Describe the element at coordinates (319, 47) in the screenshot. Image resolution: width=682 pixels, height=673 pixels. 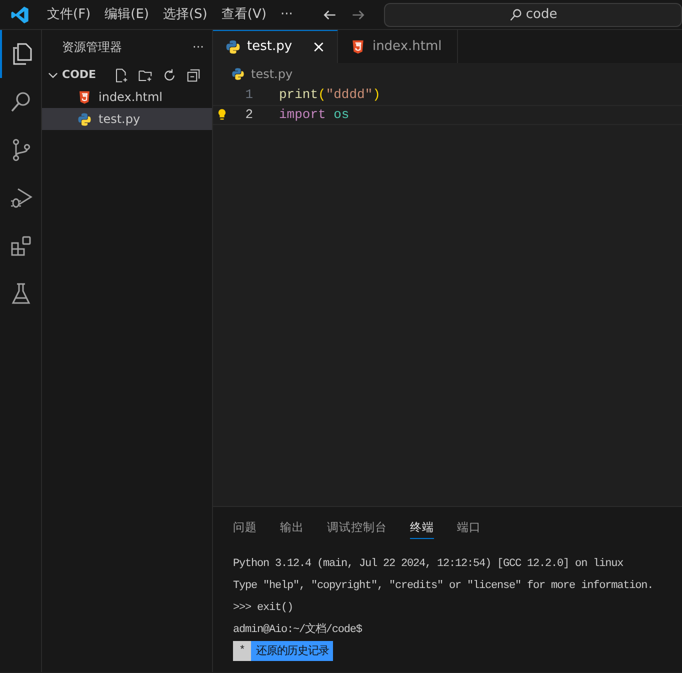
I see `close-tab-button: ×` at that location.